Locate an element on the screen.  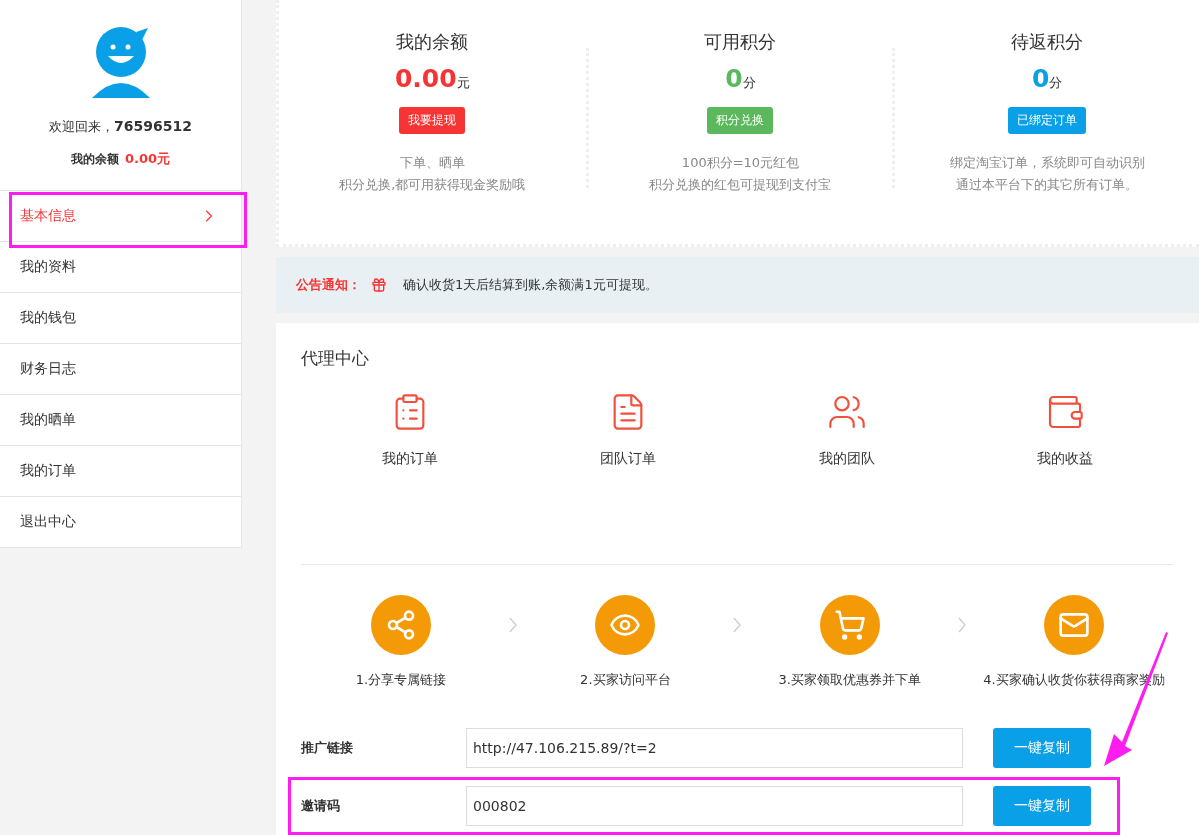
gift-icon is located at coordinates (379, 285).